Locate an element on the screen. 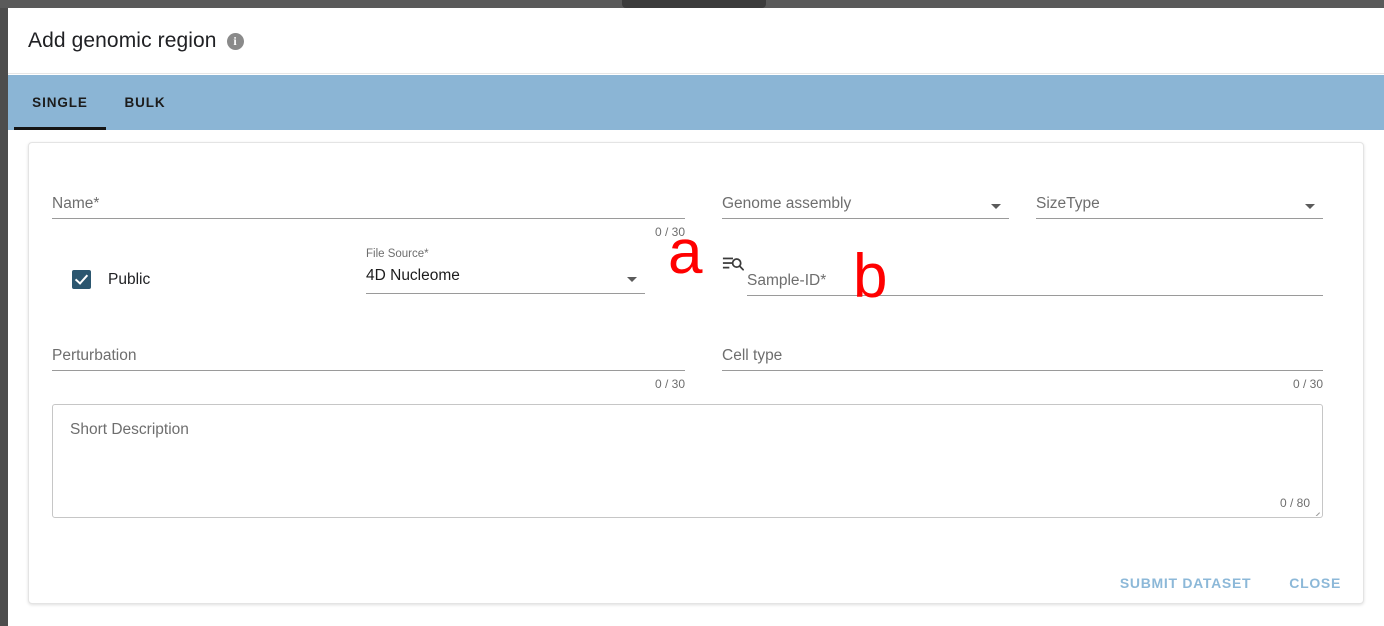 Image resolution: width=1384 pixels, height=626 pixels. annotation-letter-b: b is located at coordinates (870, 276).